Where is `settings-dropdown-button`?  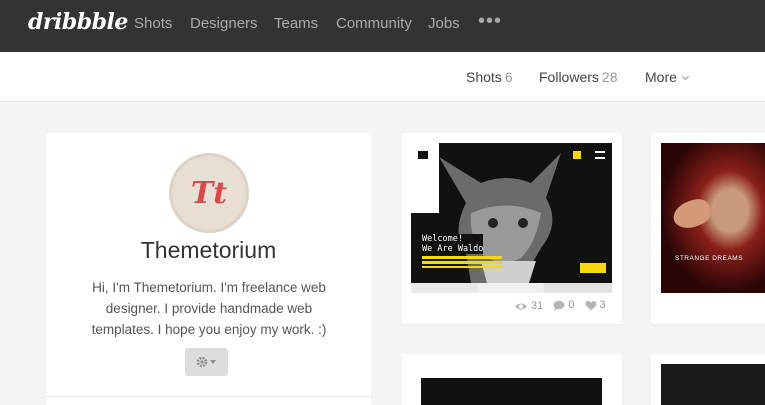 settings-dropdown-button is located at coordinates (206, 362).